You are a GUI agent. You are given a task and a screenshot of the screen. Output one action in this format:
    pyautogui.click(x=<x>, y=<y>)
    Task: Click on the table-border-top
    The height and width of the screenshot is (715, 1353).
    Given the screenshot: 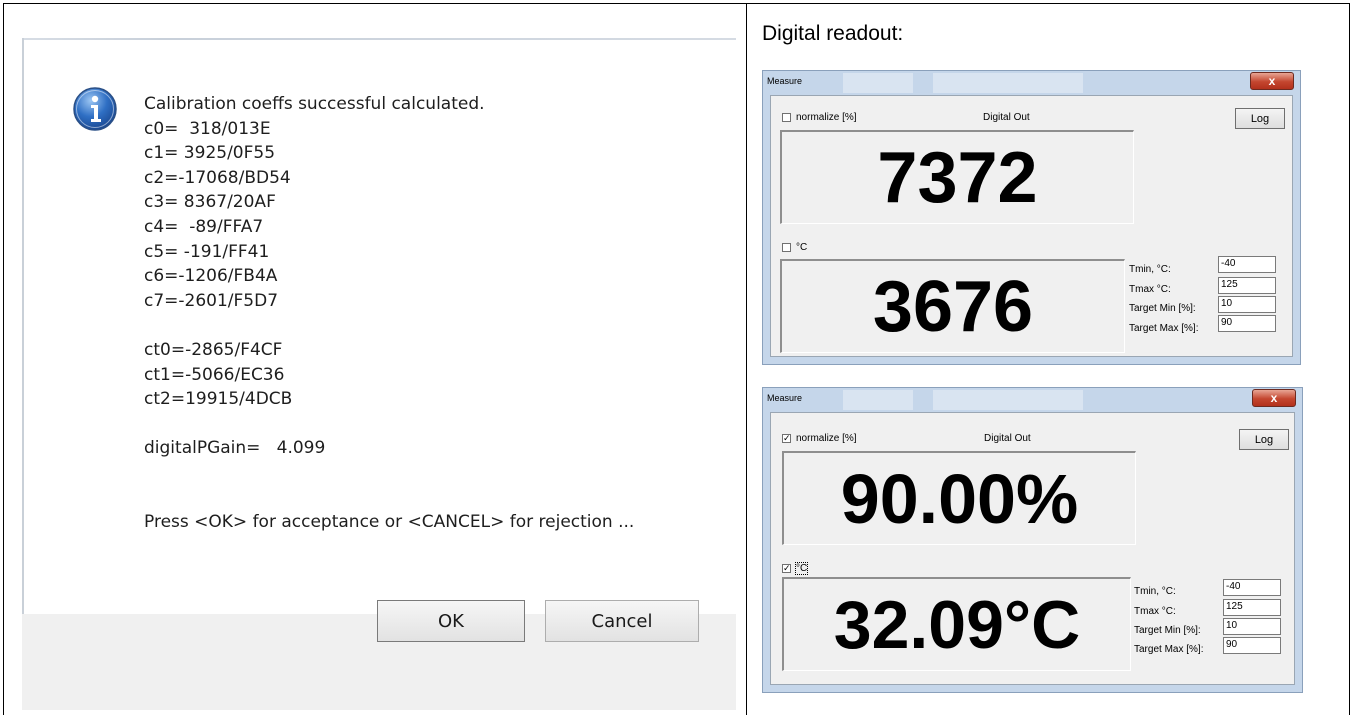 What is the action you would take?
    pyautogui.click(x=676, y=3)
    